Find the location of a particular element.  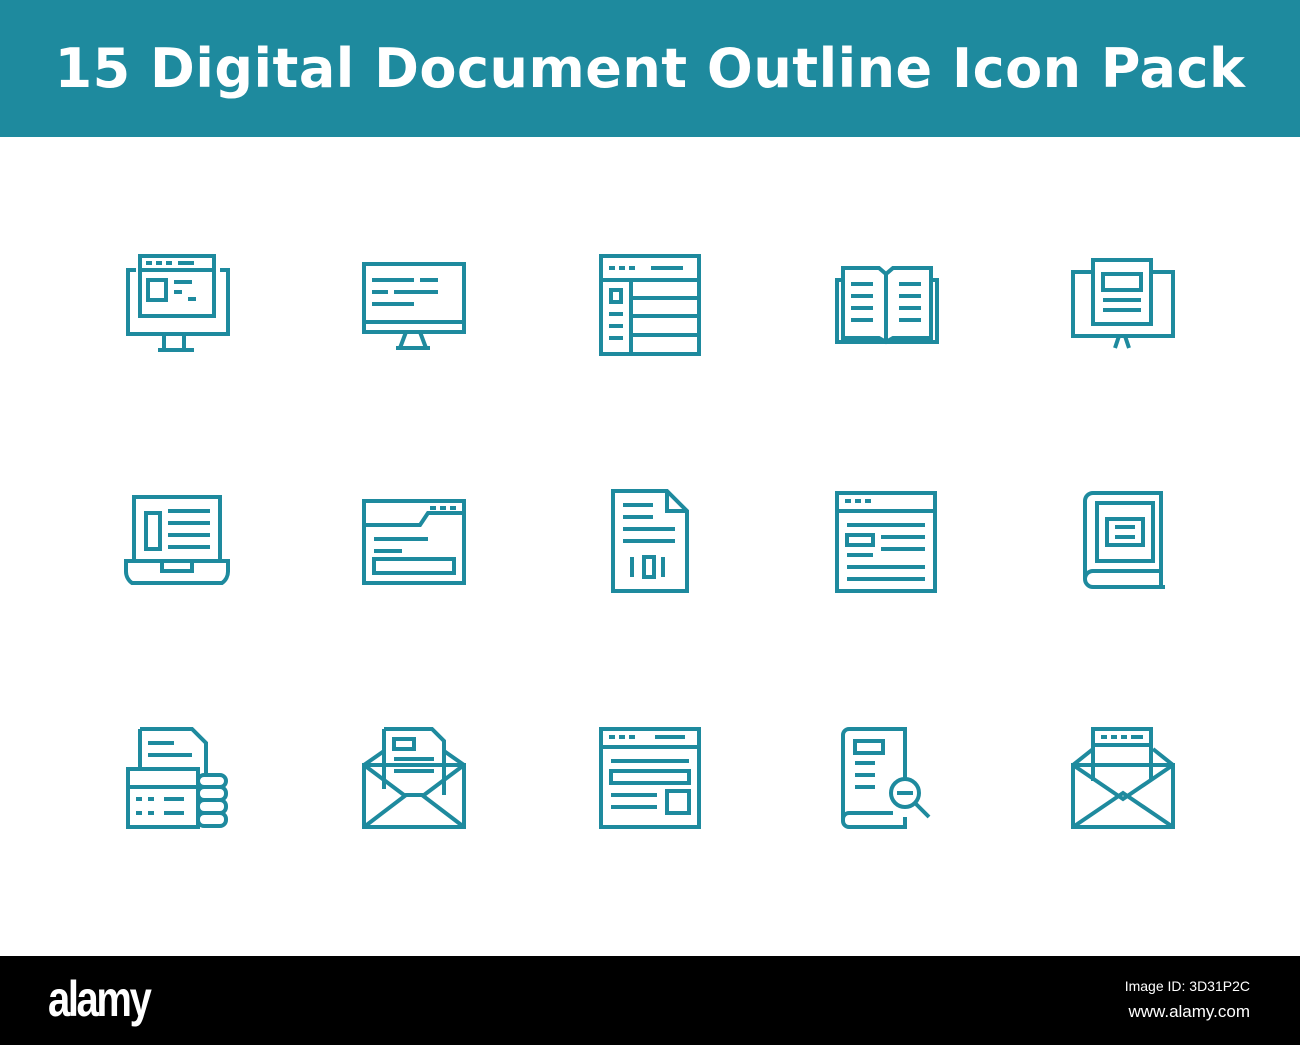

monitor-document-icon is located at coordinates (413, 305).